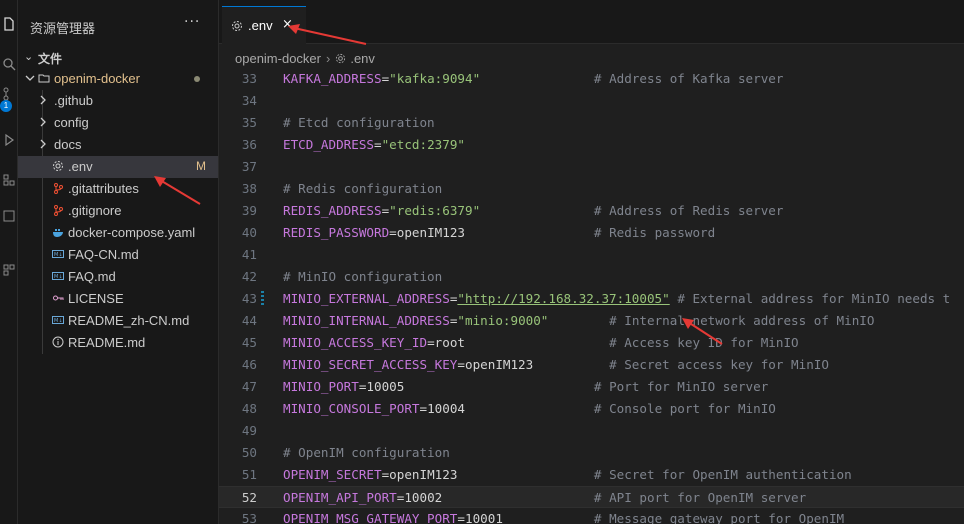 The height and width of the screenshot is (524, 964). What do you see at coordinates (9, 140) in the screenshot?
I see `run-debug-icon` at bounding box center [9, 140].